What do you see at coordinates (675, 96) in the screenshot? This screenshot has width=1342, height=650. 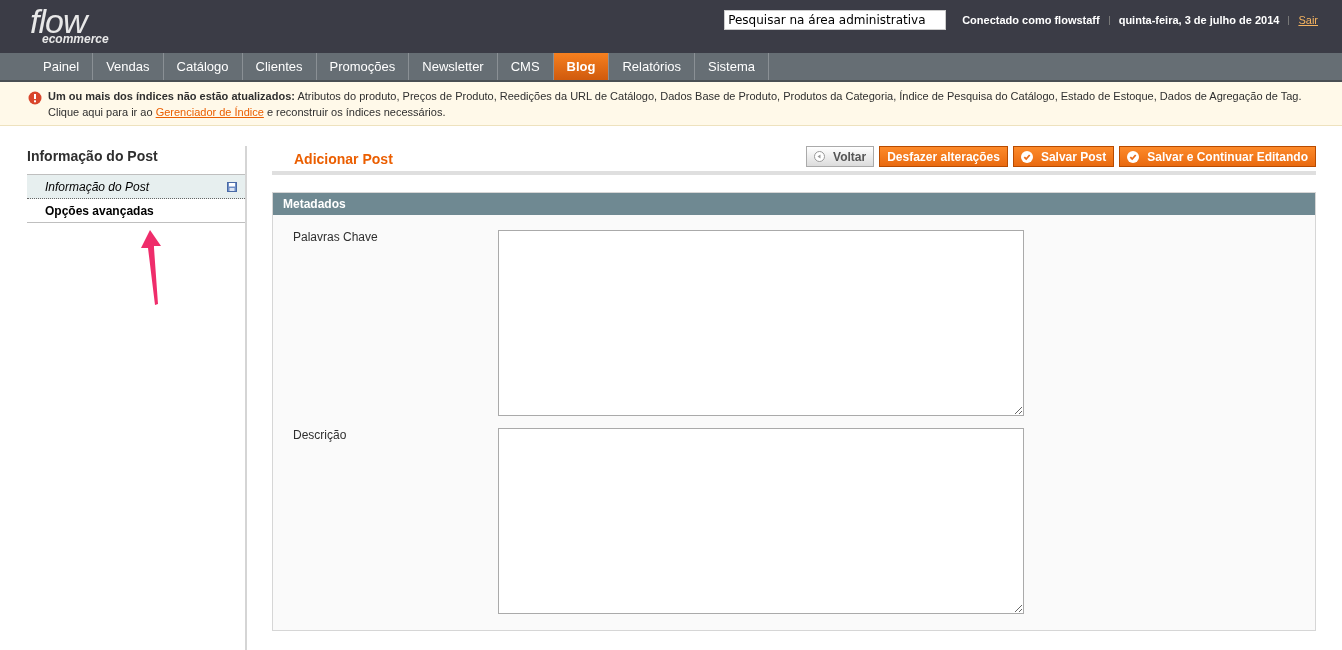 I see `notice-message: Um ou mais dos índices não estão atualizados: Atributos do produto, Preços de Produto, Reedições da URL de Catálogo, Dados Base de Produto, Produtos da Categoria, Índice de Pesquisa do Catálogo, Estado de Estoque, Dados de Agregação de Tag.` at bounding box center [675, 96].